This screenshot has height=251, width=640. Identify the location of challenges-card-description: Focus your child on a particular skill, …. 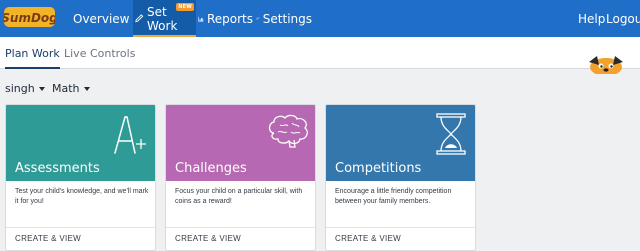
(239, 196).